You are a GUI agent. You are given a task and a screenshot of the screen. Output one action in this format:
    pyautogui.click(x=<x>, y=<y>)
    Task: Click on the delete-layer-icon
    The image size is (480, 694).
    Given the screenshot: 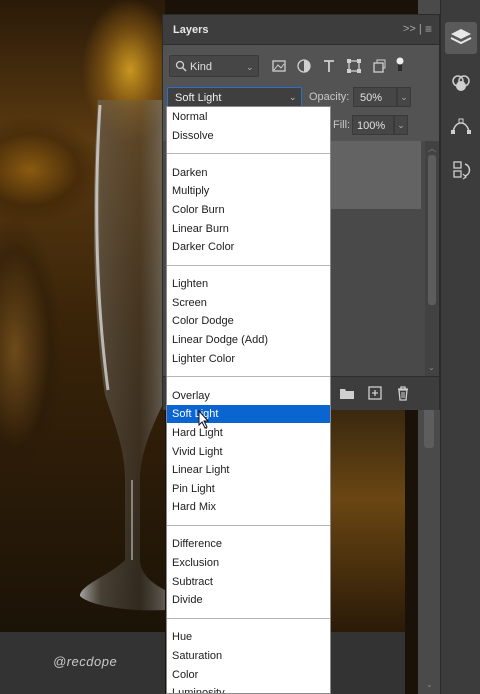 What is the action you would take?
    pyautogui.click(x=403, y=393)
    